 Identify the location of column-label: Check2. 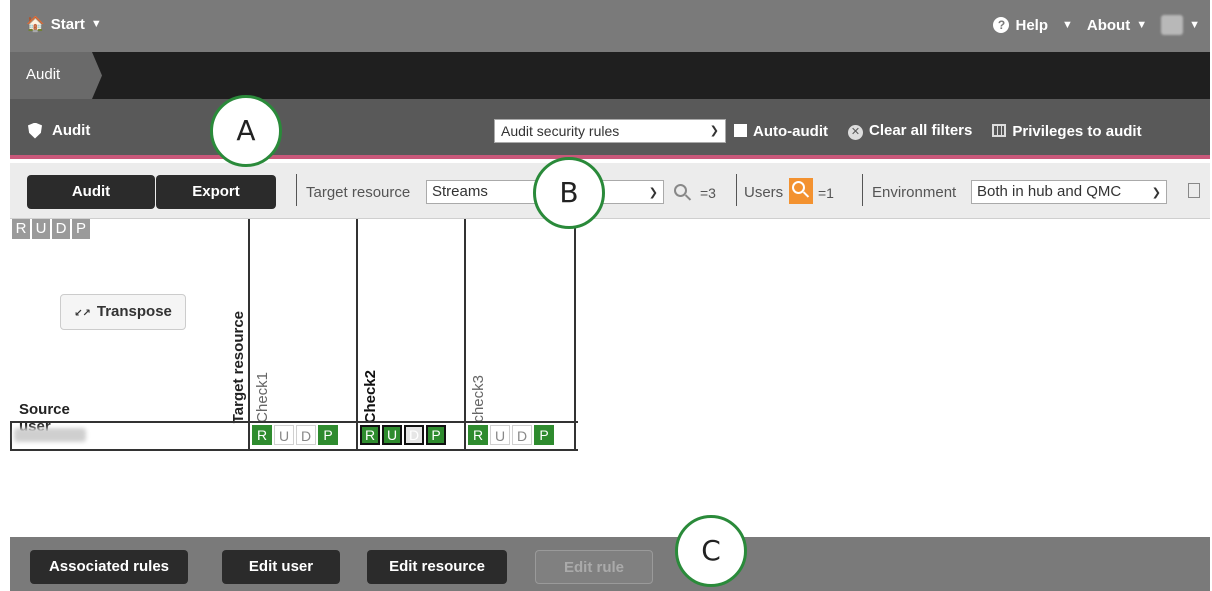
(370, 396).